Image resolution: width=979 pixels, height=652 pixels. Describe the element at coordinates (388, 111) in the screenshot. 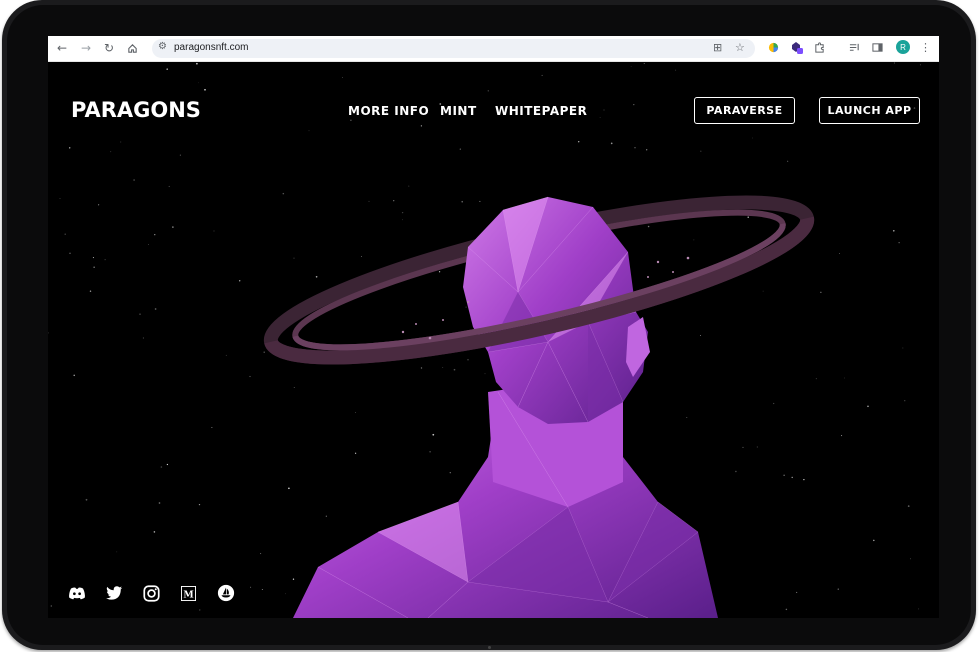

I see `nav-more-info: MORE INFO` at that location.